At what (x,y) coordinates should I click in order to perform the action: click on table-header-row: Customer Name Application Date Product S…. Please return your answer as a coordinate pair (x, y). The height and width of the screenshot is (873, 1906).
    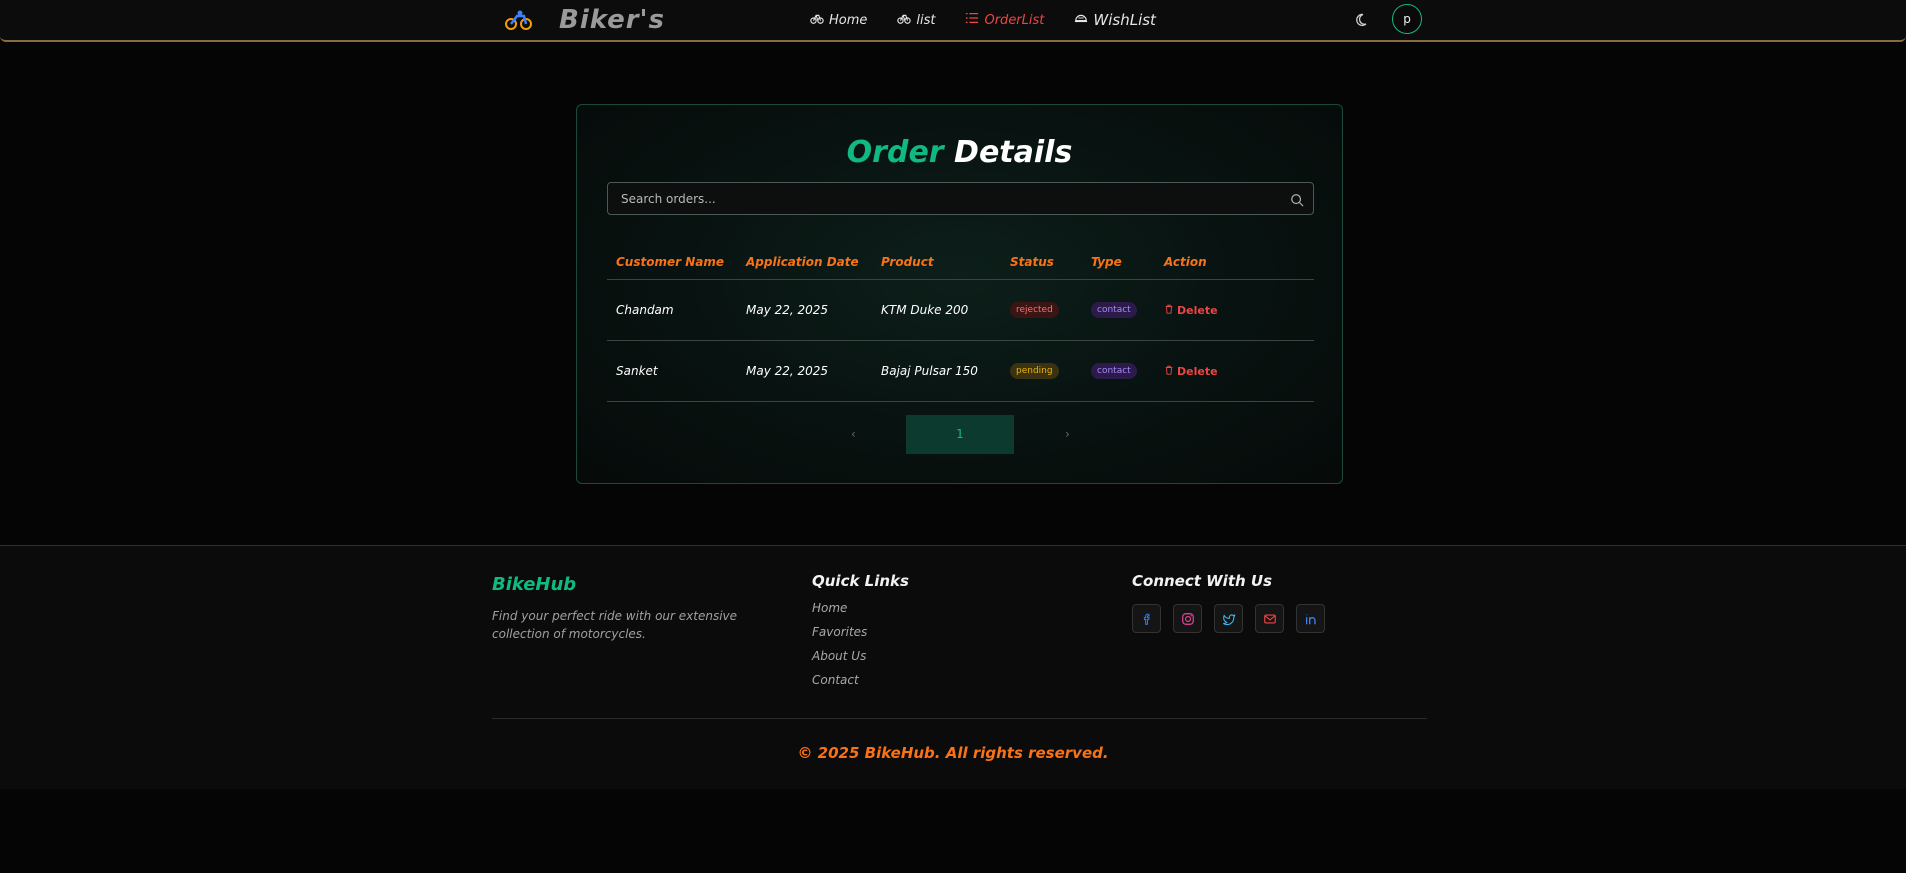
    Looking at the image, I should click on (960, 262).